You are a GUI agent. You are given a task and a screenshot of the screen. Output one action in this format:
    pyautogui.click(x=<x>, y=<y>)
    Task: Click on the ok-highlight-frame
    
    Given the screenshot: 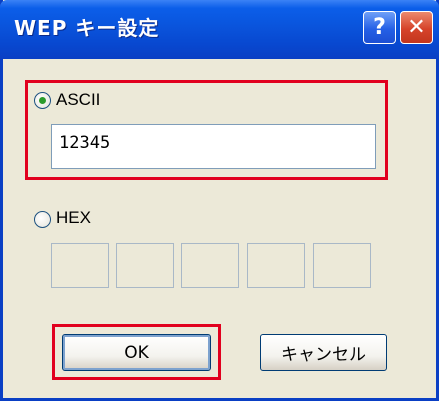 What is the action you would take?
    pyautogui.click(x=136, y=352)
    